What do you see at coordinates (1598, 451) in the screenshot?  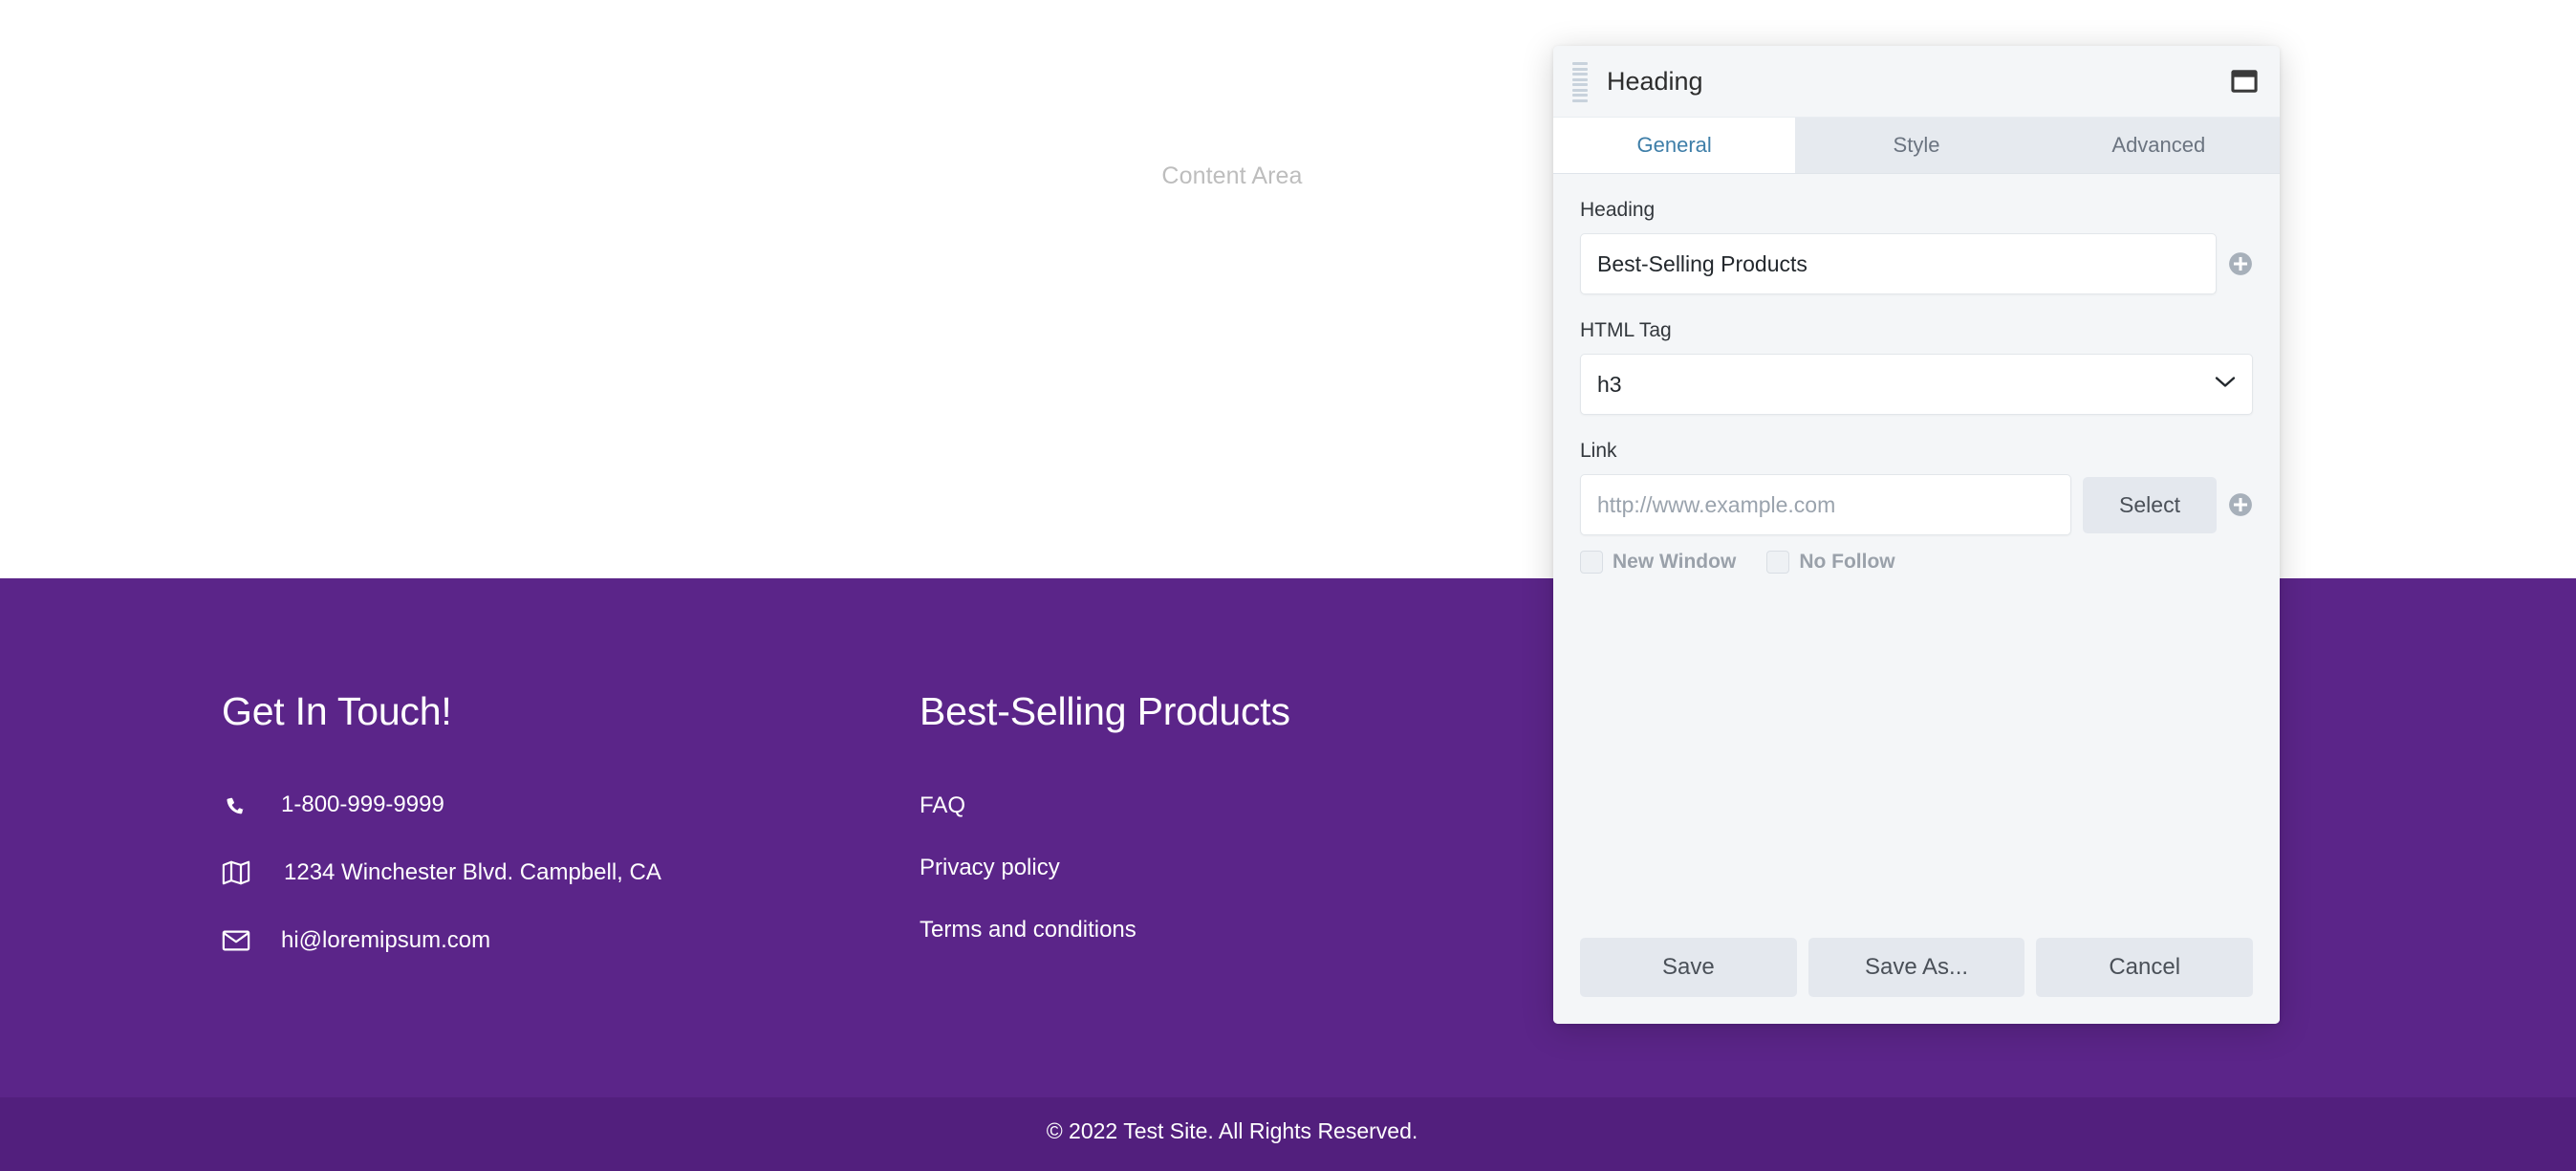 I see `link-field-label: Link` at bounding box center [1598, 451].